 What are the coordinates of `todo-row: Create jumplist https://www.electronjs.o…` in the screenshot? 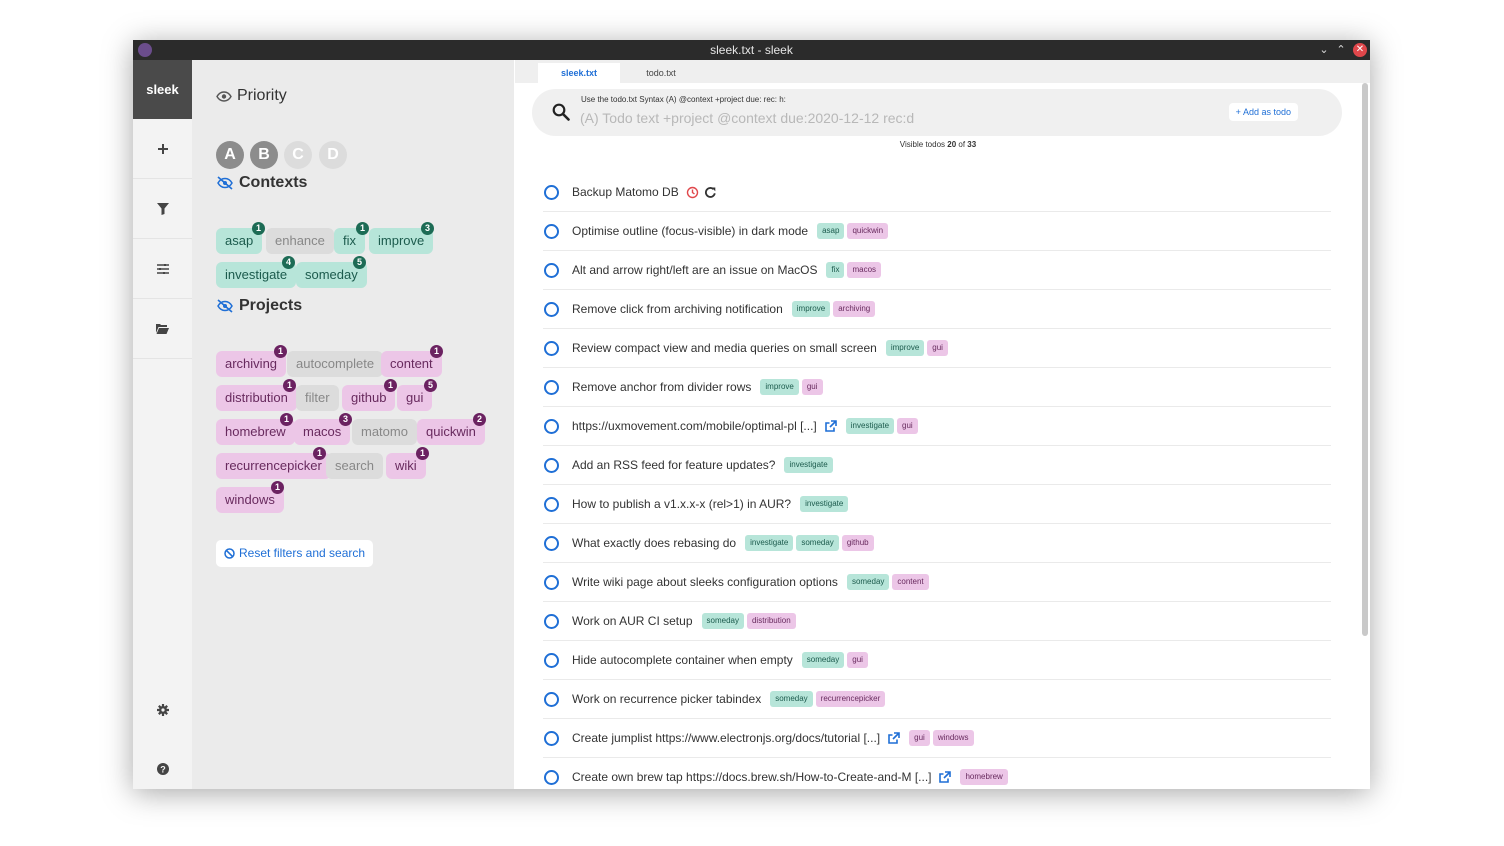 It's located at (937, 738).